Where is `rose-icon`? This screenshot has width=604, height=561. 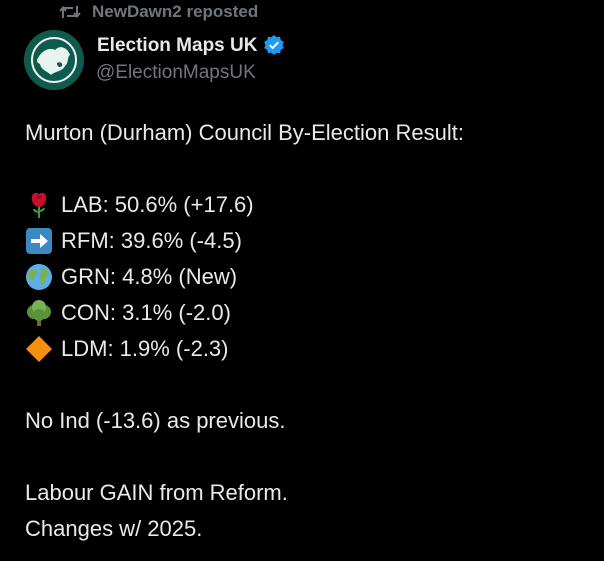
rose-icon is located at coordinates (39, 205).